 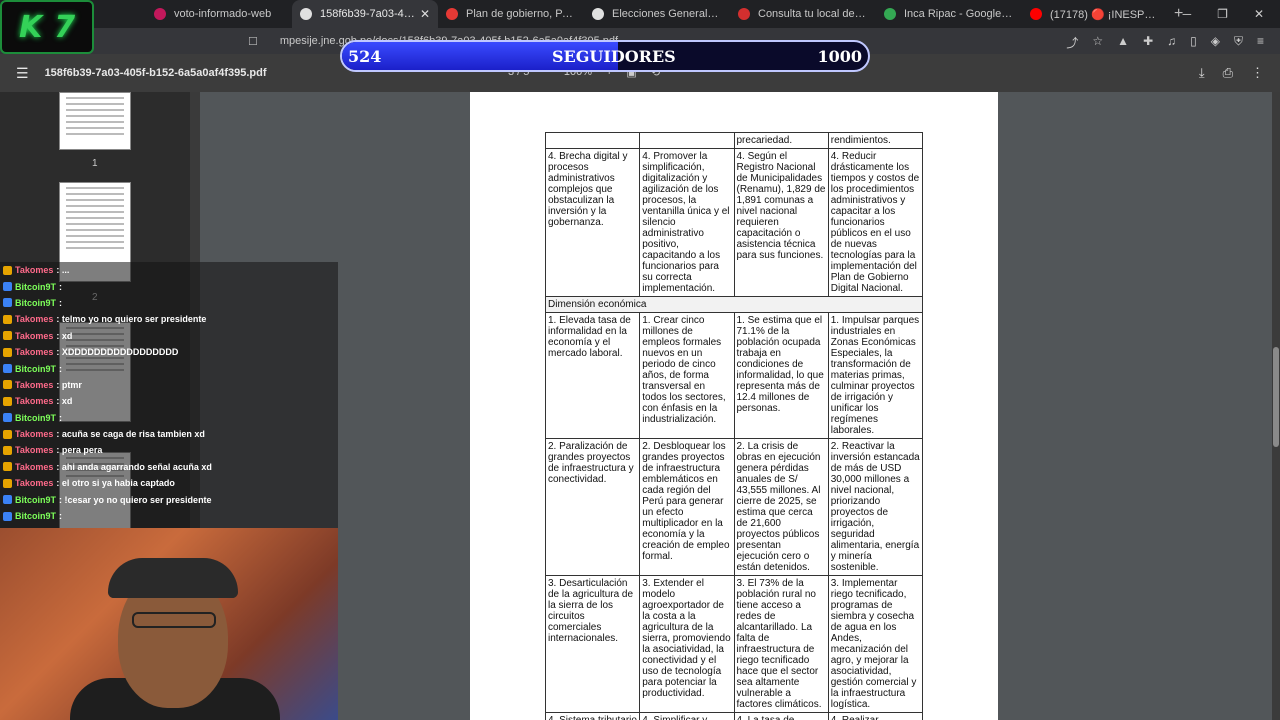 What do you see at coordinates (592, 140) in the screenshot?
I see `table-cell` at bounding box center [592, 140].